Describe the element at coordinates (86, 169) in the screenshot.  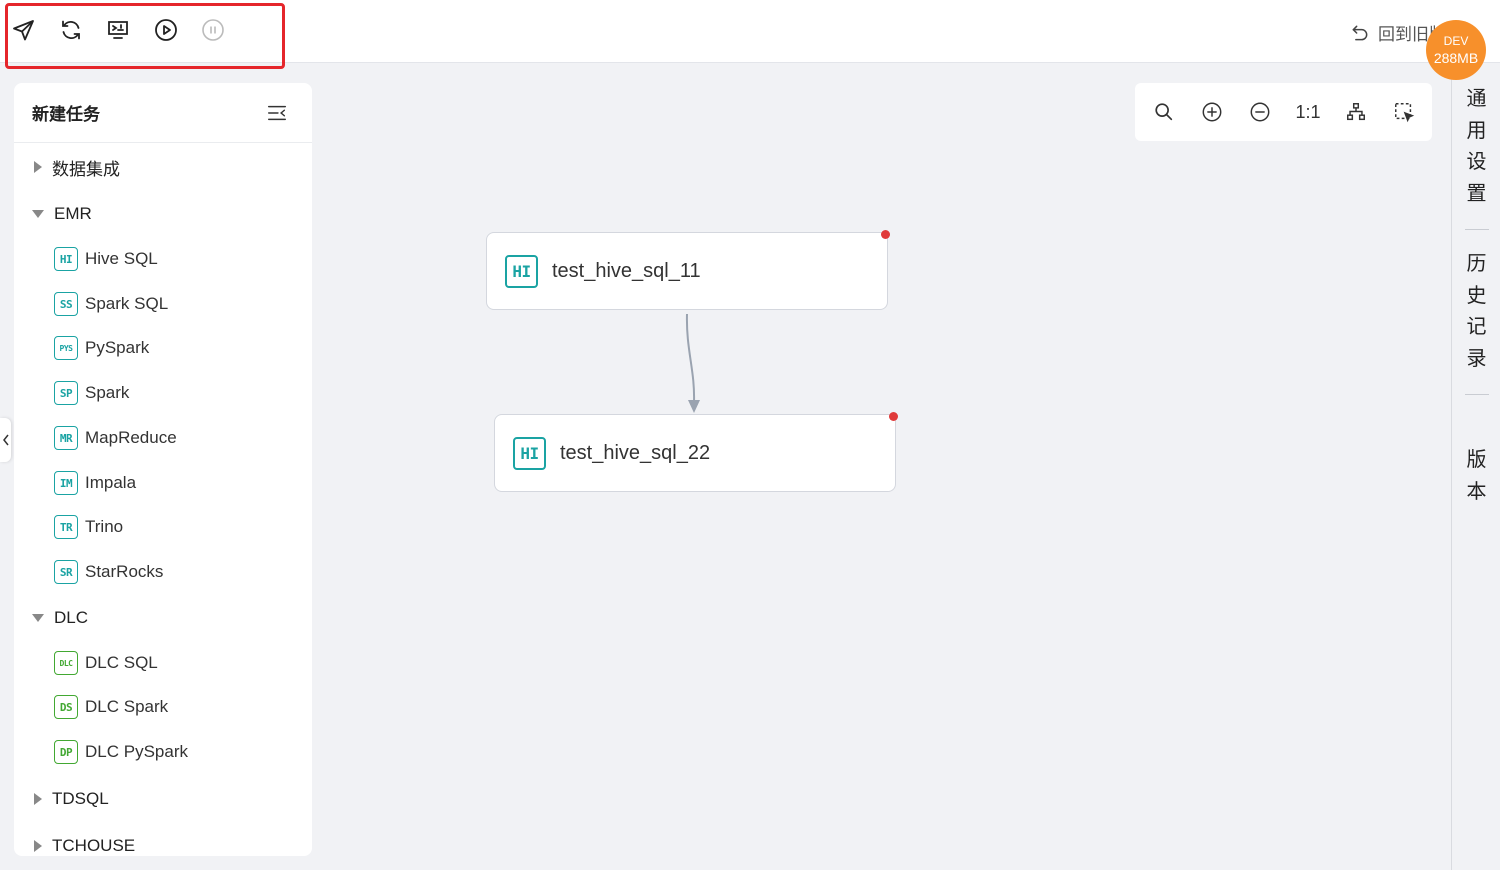
I see `group-label: 数据集成` at that location.